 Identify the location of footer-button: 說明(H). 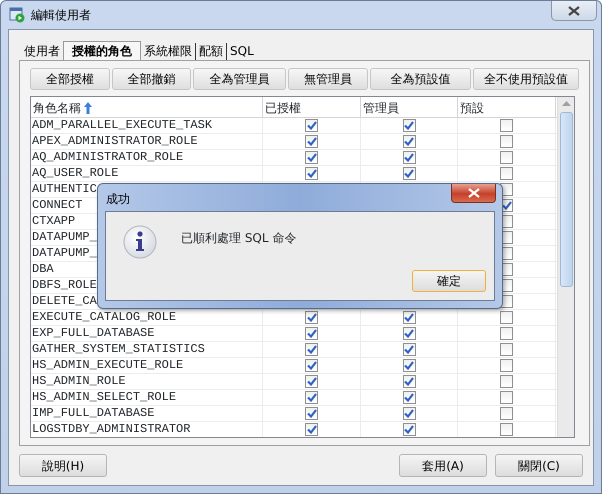
(63, 465).